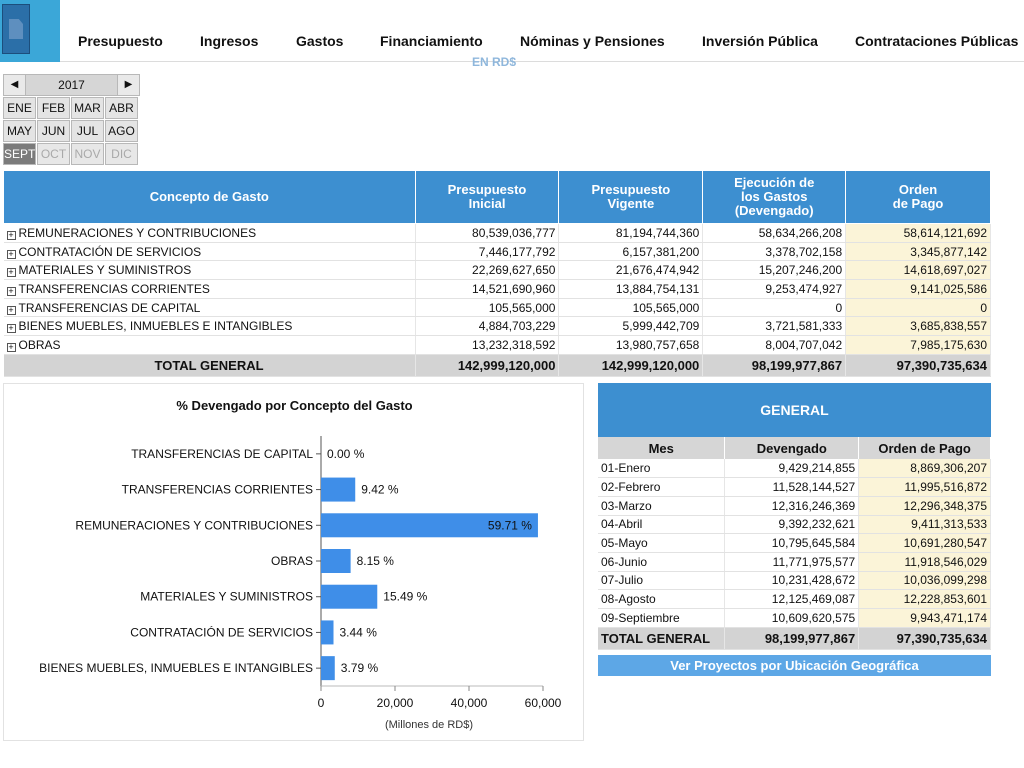 This screenshot has width=1024, height=768. I want to click on general-row: 02-Febrero 11,528,144,527 11,995,516,872, so click(794, 487).